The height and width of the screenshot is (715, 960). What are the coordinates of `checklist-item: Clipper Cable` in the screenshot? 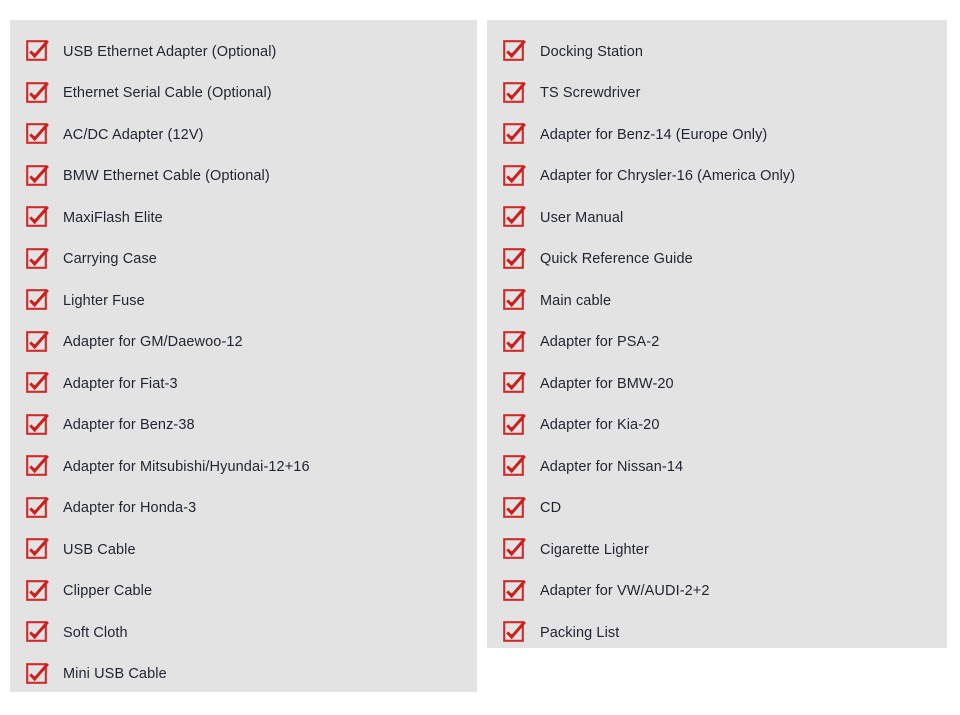 It's located at (243, 592).